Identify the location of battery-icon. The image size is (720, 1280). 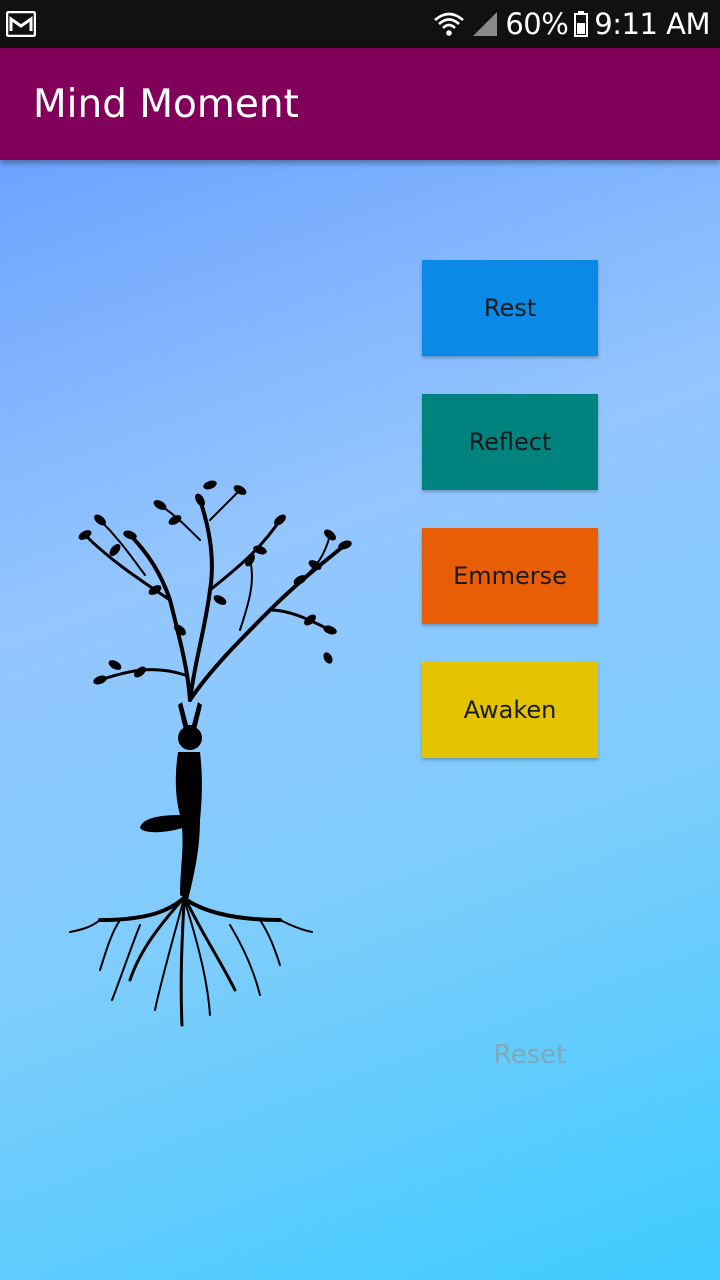
(581, 24).